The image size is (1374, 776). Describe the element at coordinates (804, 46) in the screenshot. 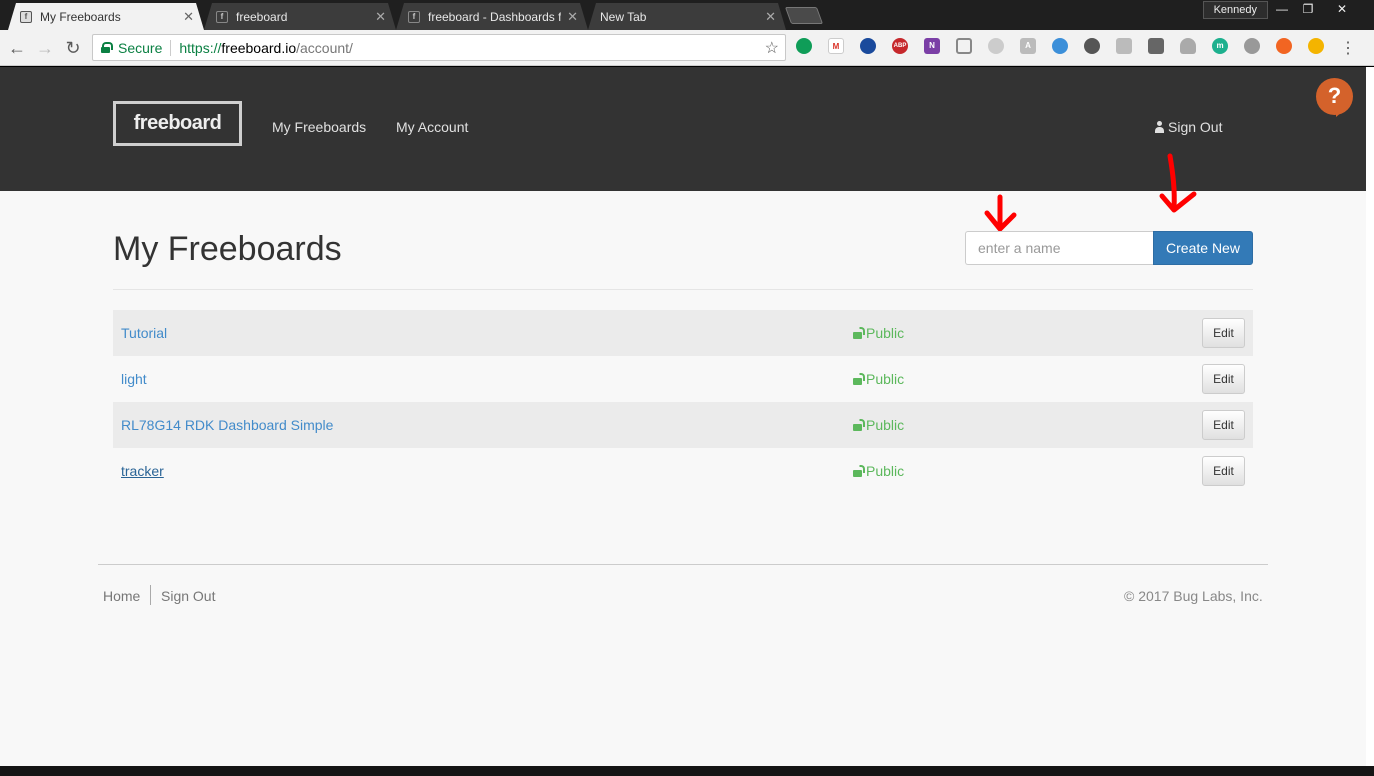

I see `hangouts-extension-icon` at that location.